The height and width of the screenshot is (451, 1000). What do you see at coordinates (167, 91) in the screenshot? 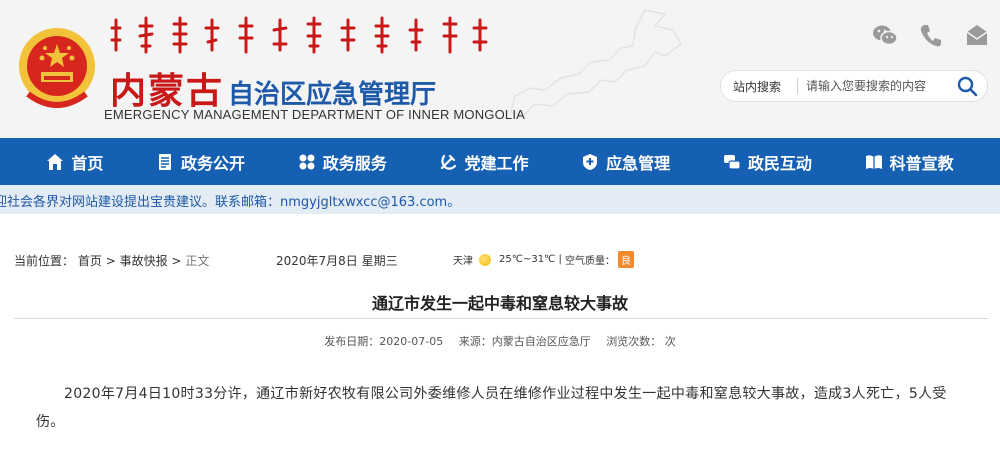
I see `site-title-region: 内蒙古` at bounding box center [167, 91].